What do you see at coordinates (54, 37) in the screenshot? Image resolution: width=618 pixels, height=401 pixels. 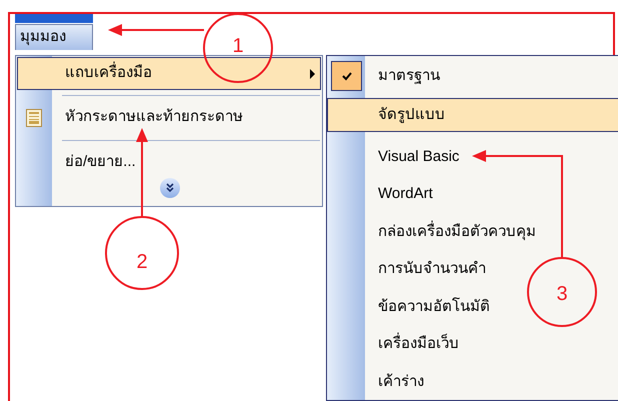 I see `menu-bar-item: มุมมอง` at bounding box center [54, 37].